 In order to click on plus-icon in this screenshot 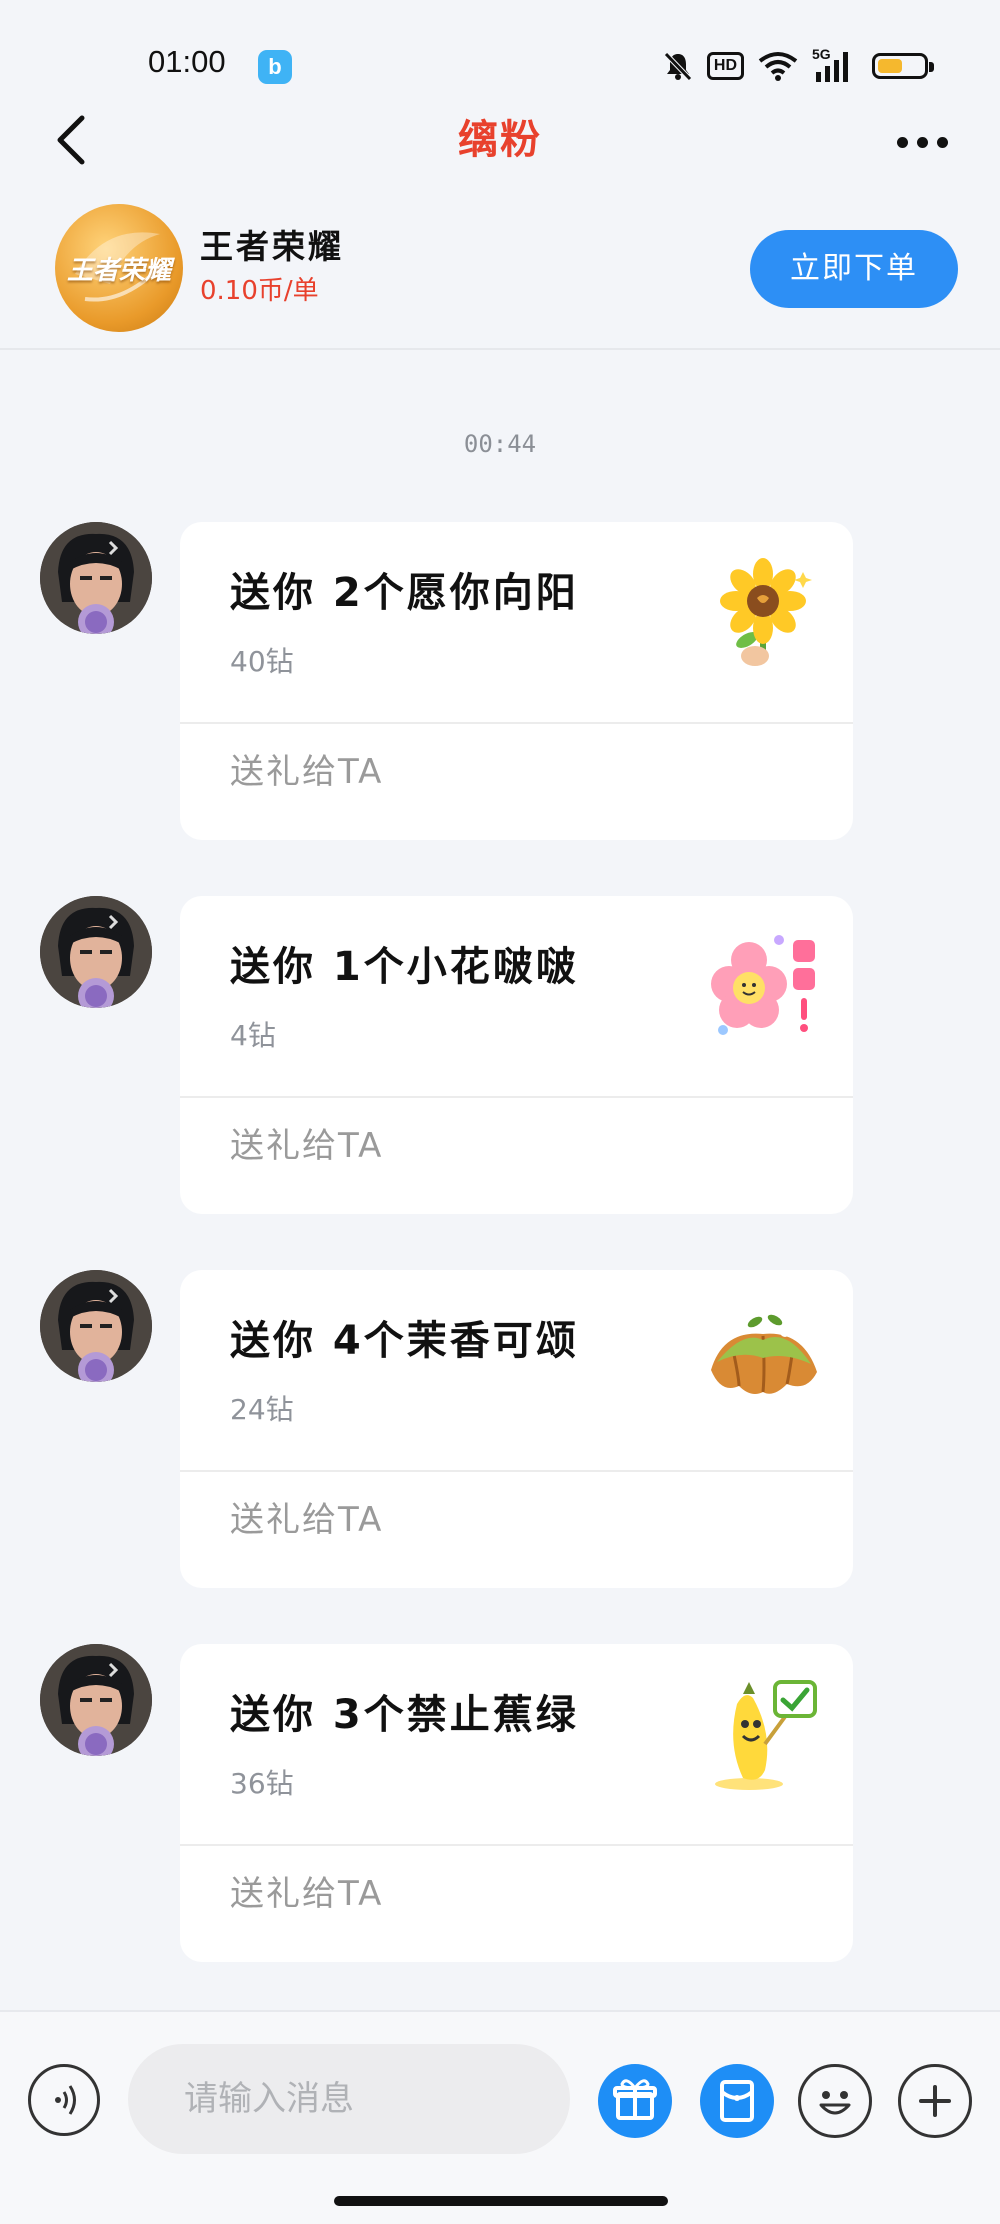, I will do `click(935, 2101)`.